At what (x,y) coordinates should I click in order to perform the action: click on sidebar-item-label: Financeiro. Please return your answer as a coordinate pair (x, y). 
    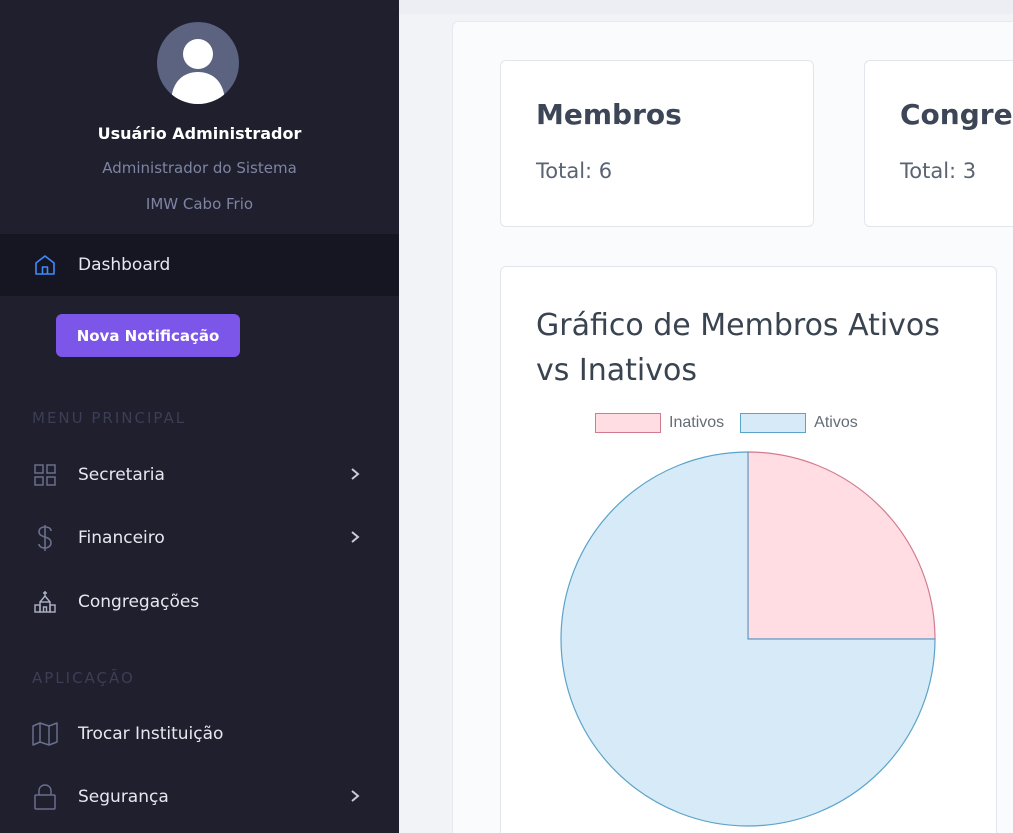
    Looking at the image, I should click on (121, 538).